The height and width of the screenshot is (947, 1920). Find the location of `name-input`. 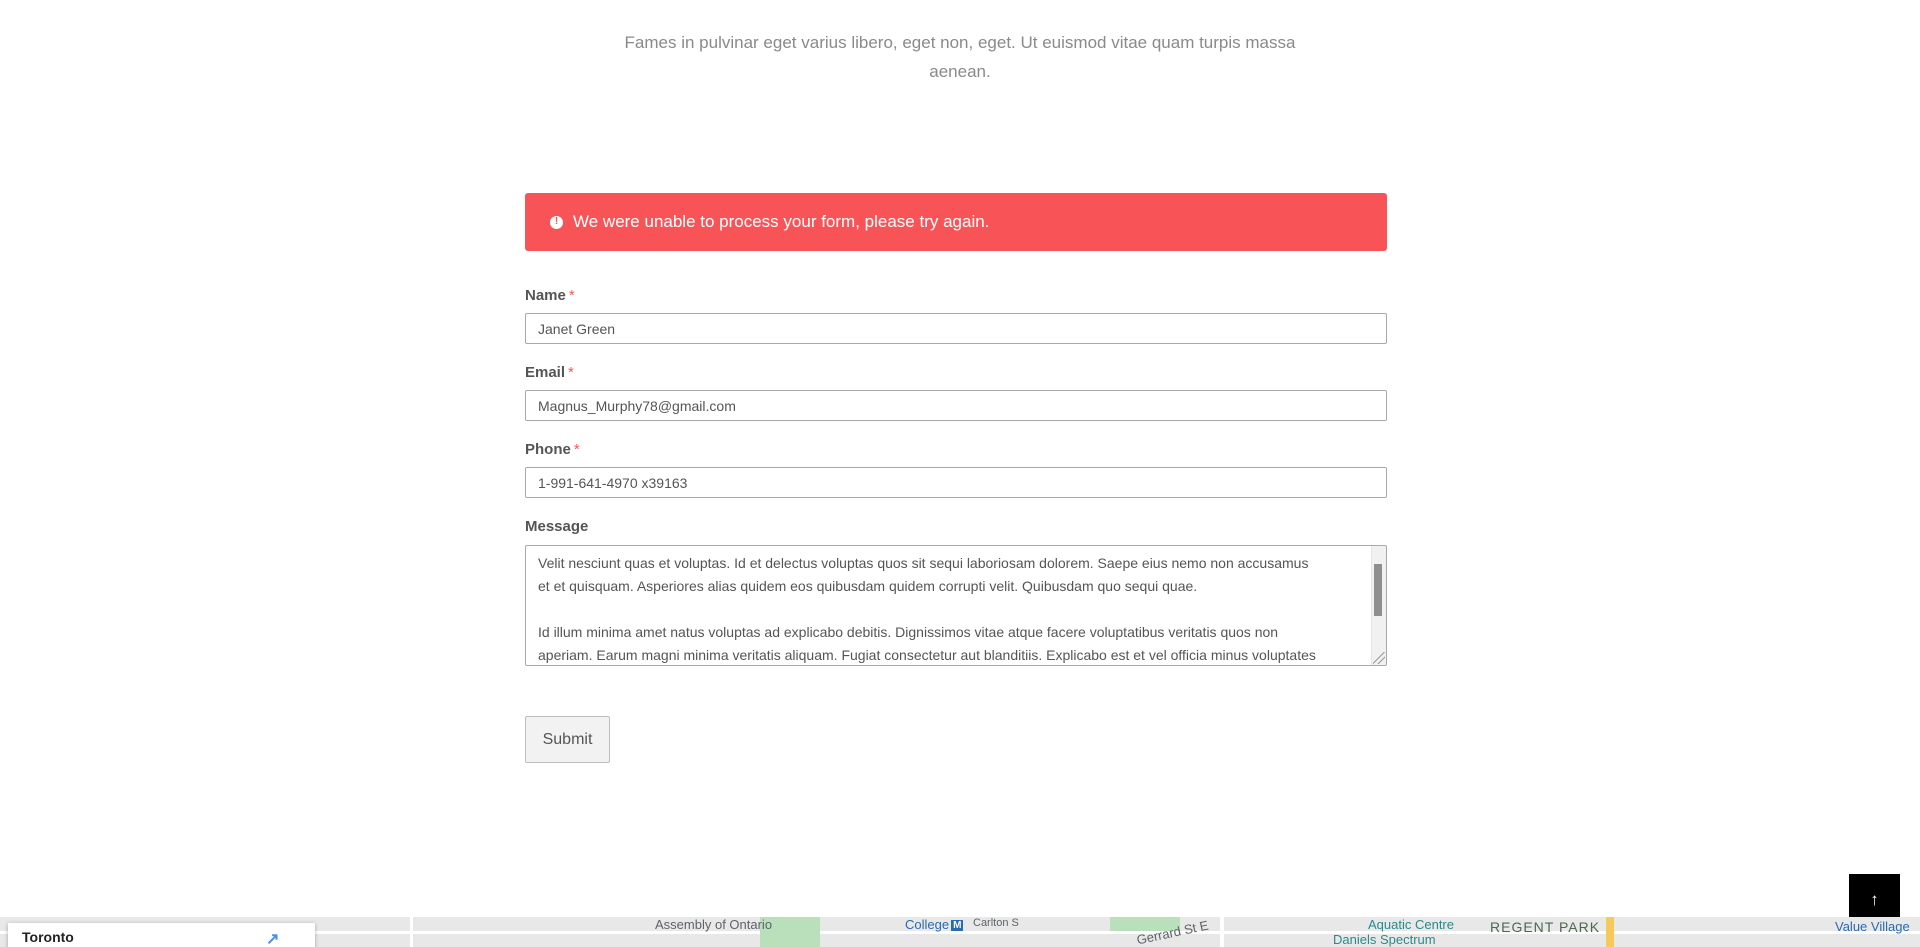

name-input is located at coordinates (956, 328).